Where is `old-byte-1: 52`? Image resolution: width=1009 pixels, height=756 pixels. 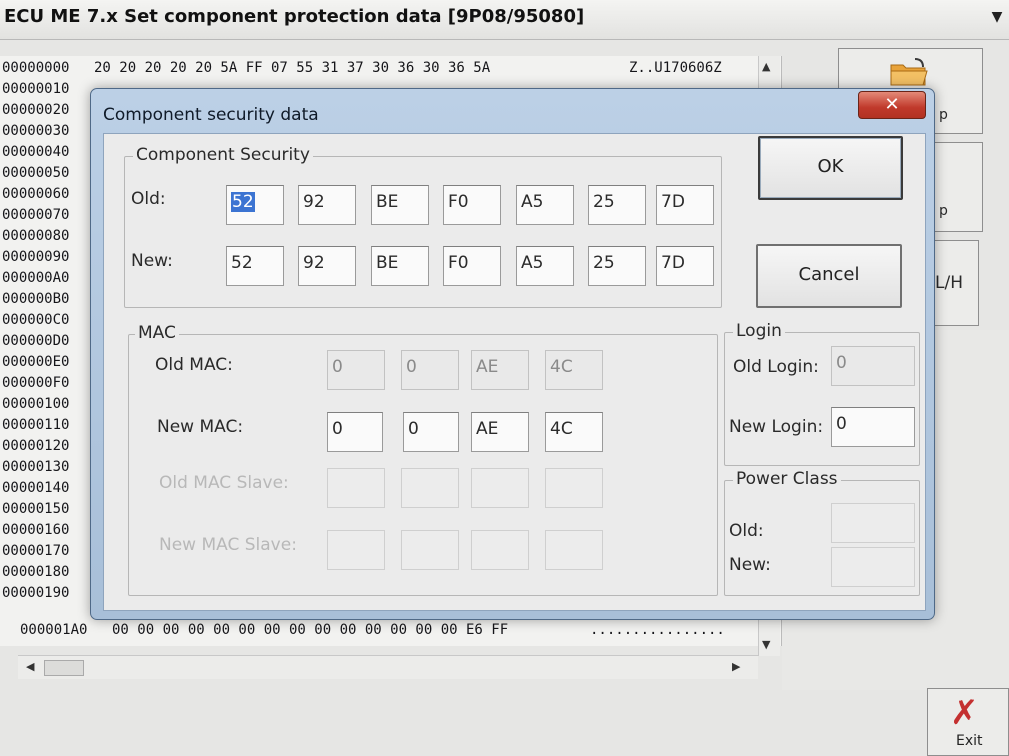 old-byte-1: 52 is located at coordinates (255, 205).